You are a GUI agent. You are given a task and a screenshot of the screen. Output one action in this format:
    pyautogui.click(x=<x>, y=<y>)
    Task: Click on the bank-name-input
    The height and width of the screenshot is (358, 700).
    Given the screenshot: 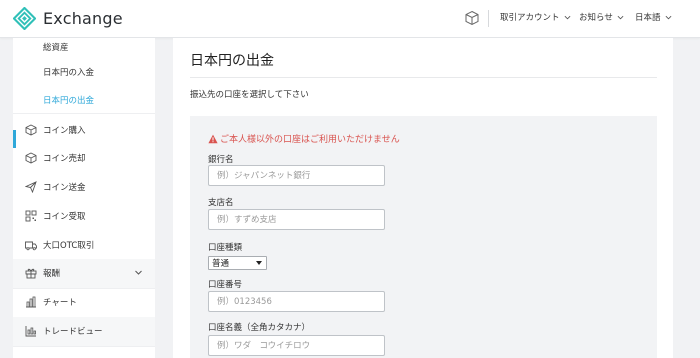 What is the action you would take?
    pyautogui.click(x=296, y=175)
    